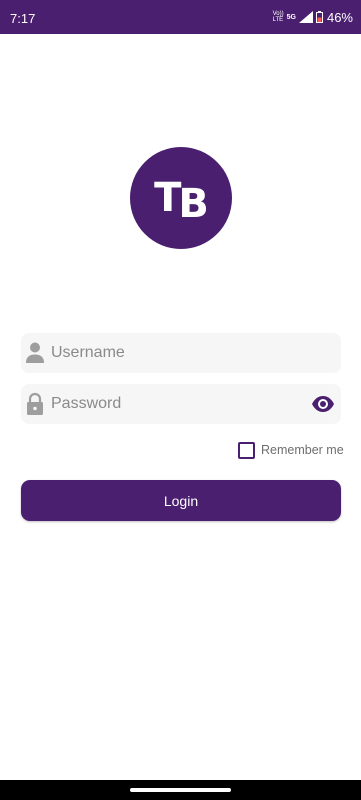 Image resolution: width=361 pixels, height=800 pixels. What do you see at coordinates (291, 17) in the screenshot?
I see `network-type: 5G` at bounding box center [291, 17].